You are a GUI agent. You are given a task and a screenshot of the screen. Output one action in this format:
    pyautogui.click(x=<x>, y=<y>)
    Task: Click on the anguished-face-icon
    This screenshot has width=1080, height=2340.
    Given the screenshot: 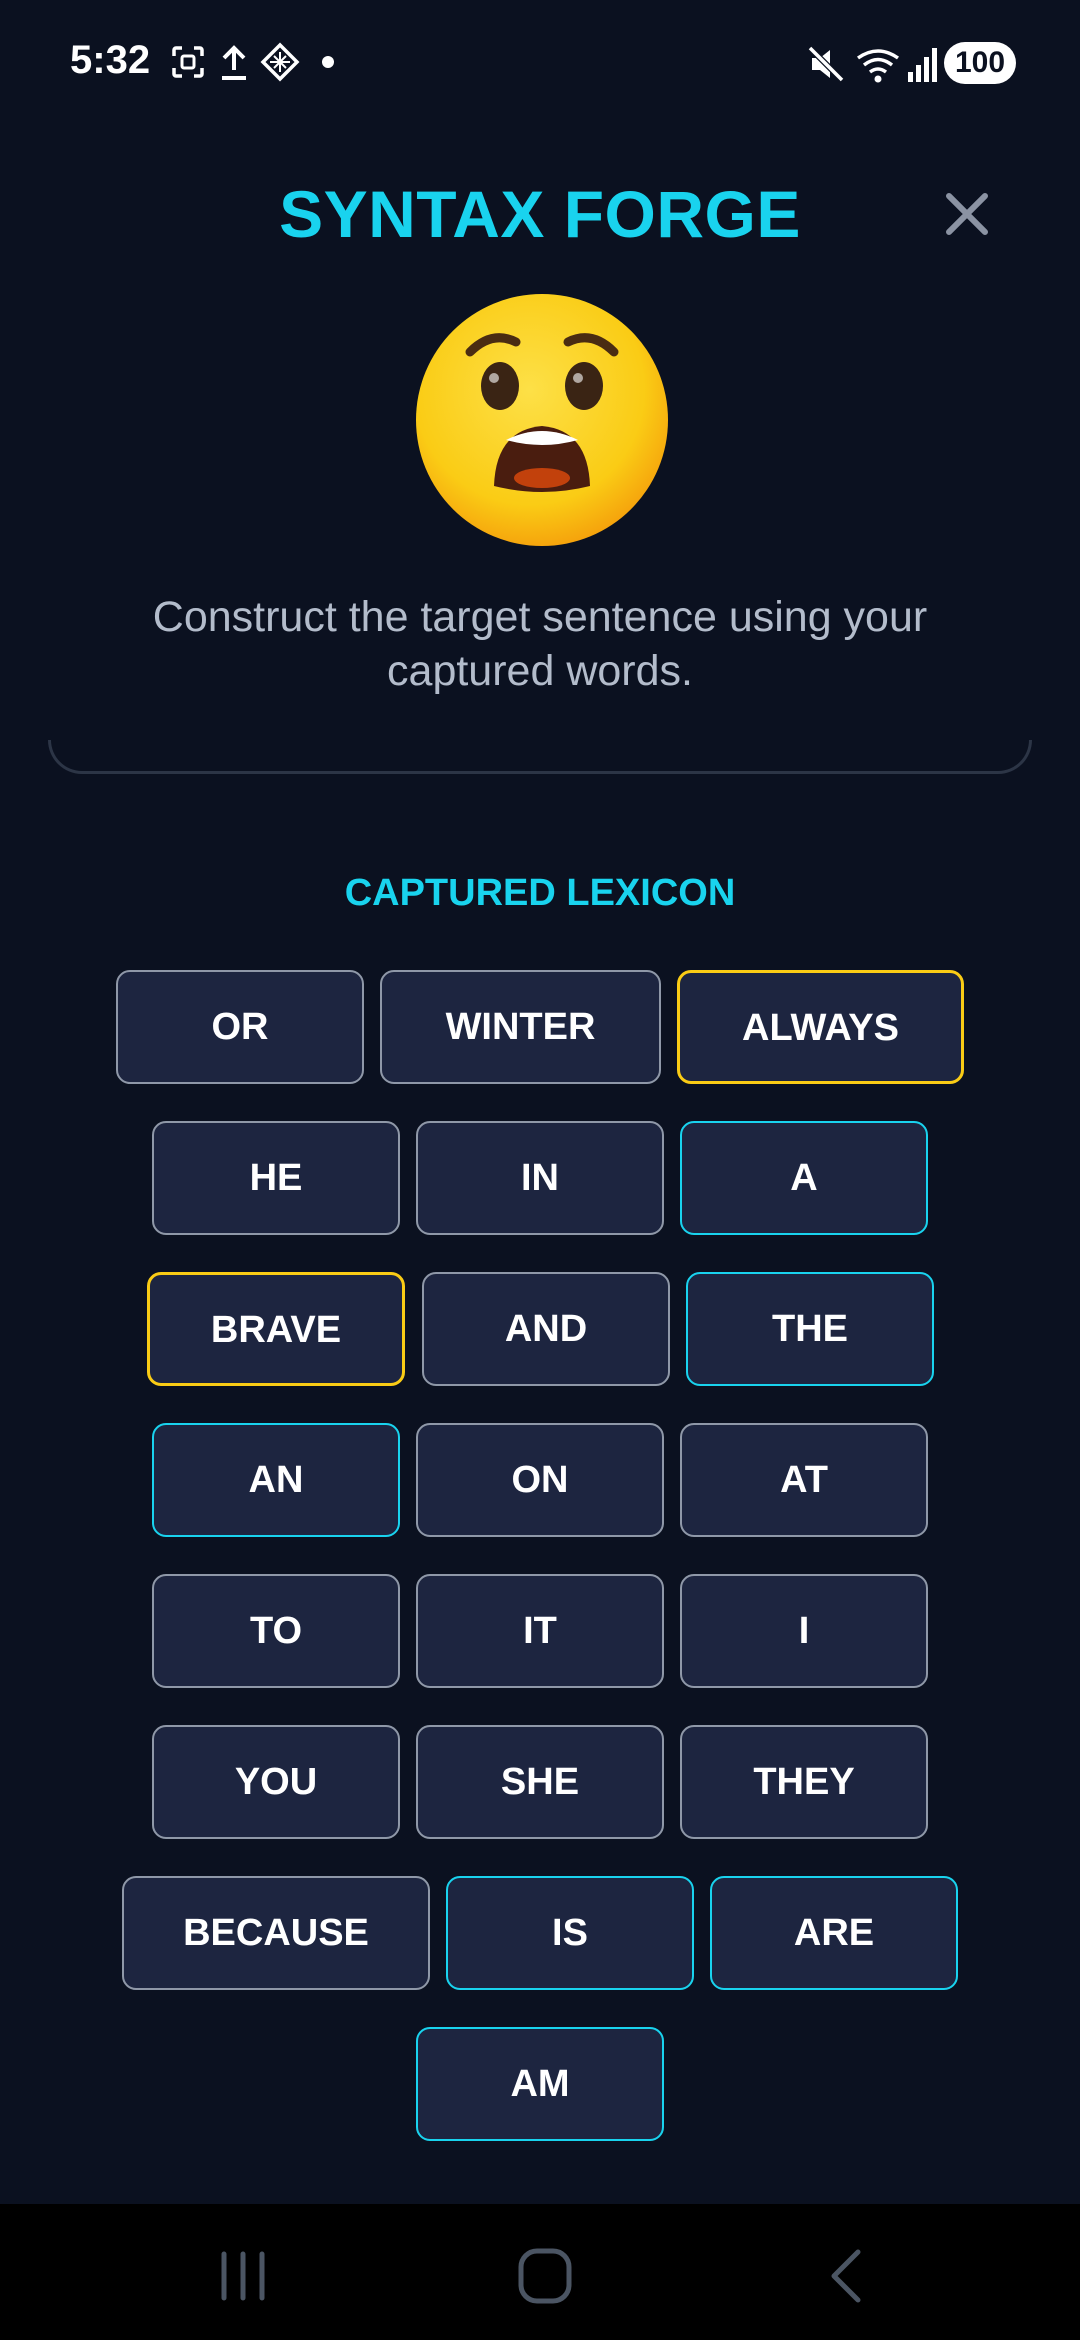 What is the action you would take?
    pyautogui.click(x=542, y=420)
    